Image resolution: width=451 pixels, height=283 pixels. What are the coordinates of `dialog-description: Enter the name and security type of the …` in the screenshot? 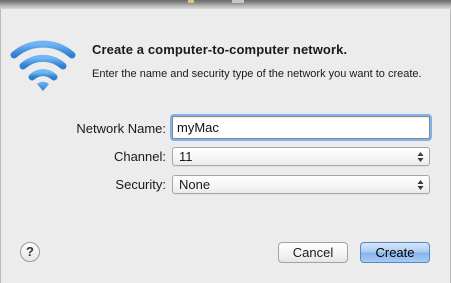 It's located at (257, 74).